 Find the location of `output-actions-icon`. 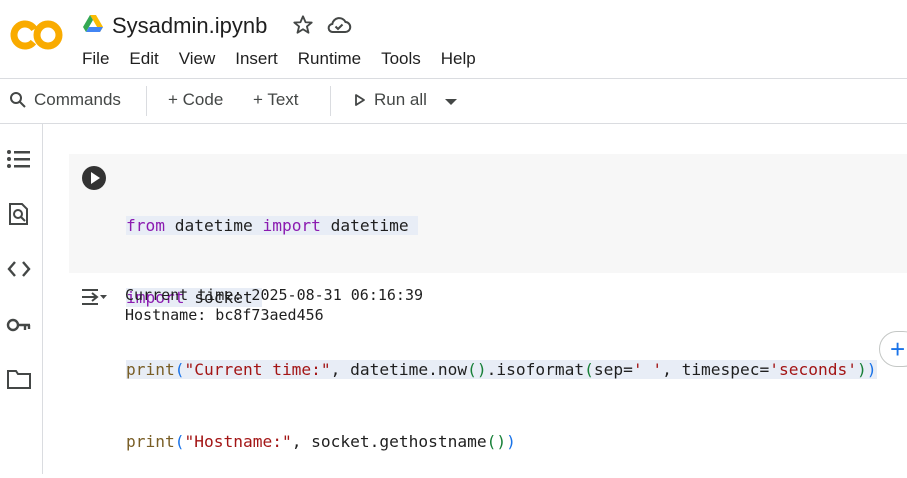

output-actions-icon is located at coordinates (94, 297).